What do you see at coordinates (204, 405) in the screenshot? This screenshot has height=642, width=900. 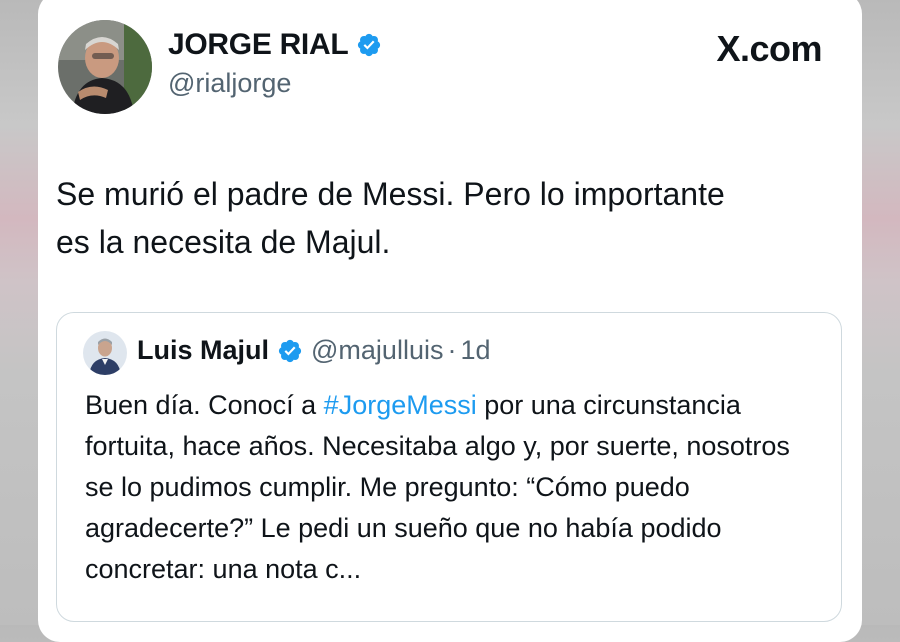 I see `quote-text-start: Buen día. Conocí a` at bounding box center [204, 405].